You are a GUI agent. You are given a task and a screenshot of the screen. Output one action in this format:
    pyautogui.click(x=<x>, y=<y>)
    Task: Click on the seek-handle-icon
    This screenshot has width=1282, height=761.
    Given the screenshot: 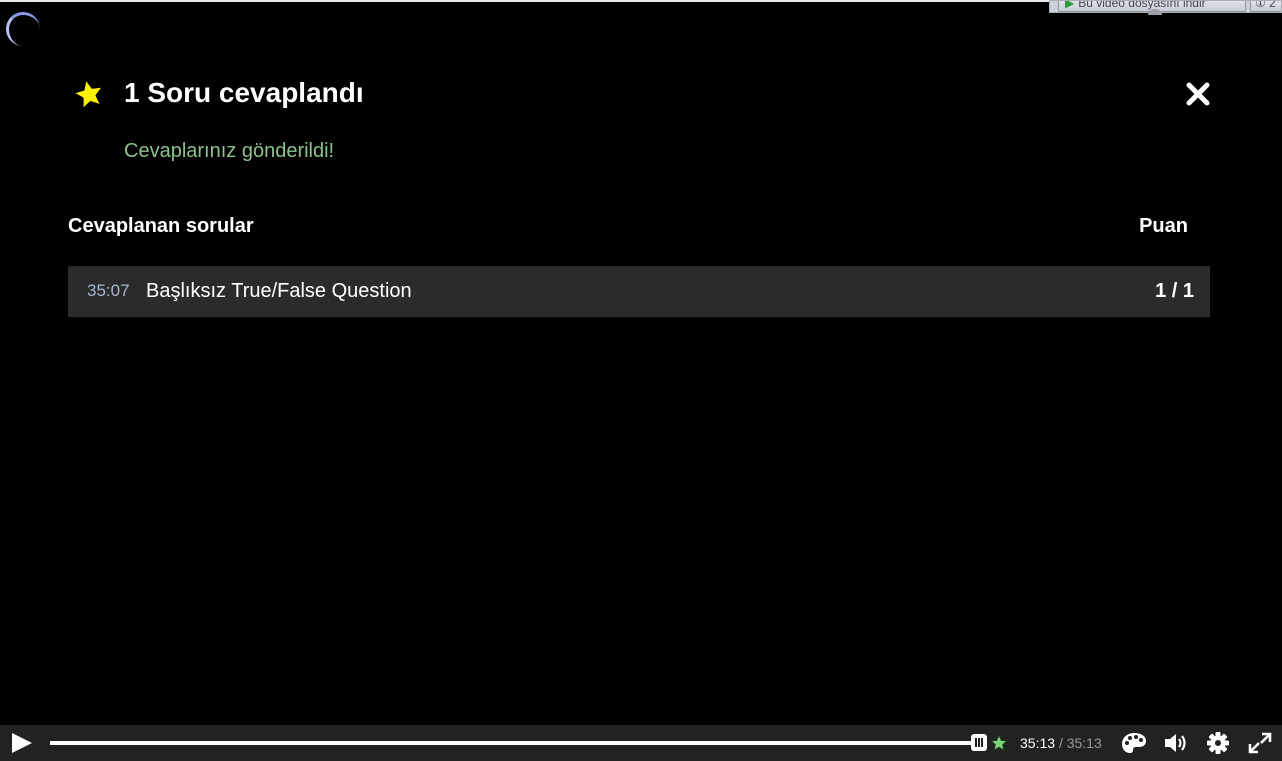 What is the action you would take?
    pyautogui.click(x=979, y=742)
    